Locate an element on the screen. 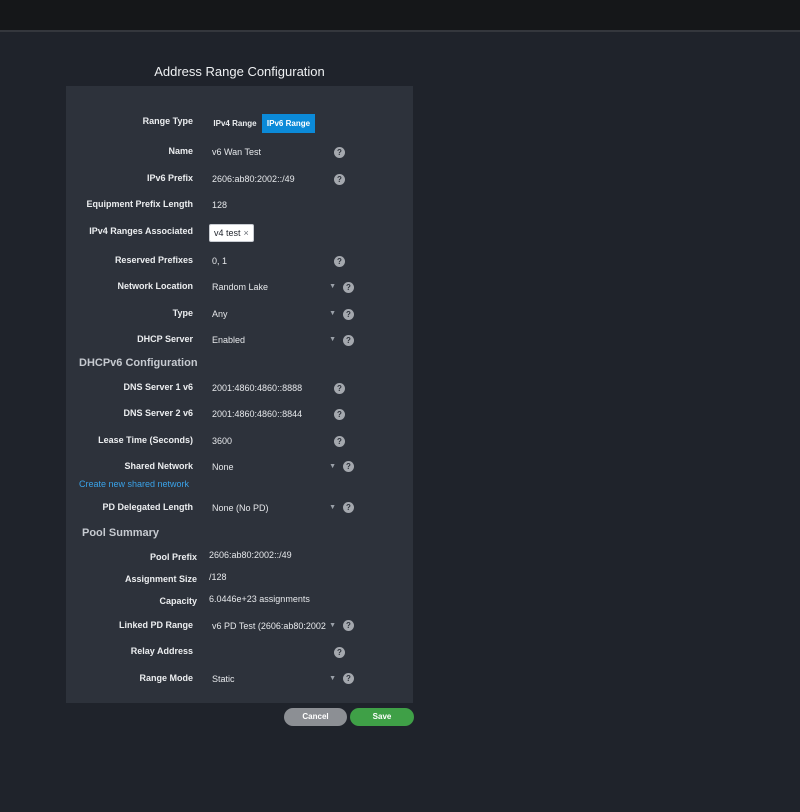 Image resolution: width=800 pixels, height=812 pixels. top-bar is located at coordinates (400, 15).